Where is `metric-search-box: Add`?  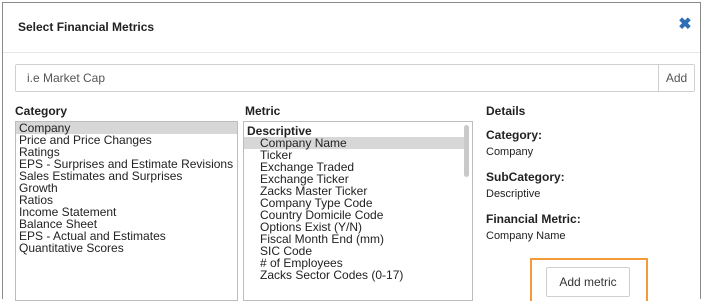 metric-search-box: Add is located at coordinates (355, 78).